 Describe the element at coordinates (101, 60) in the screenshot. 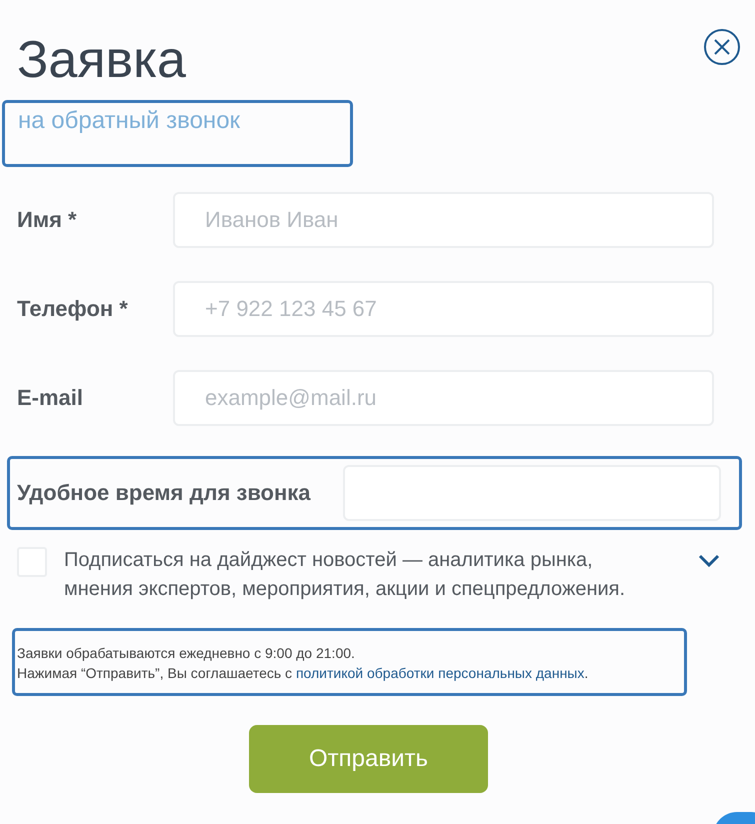

I see `form-title: Заявка` at that location.